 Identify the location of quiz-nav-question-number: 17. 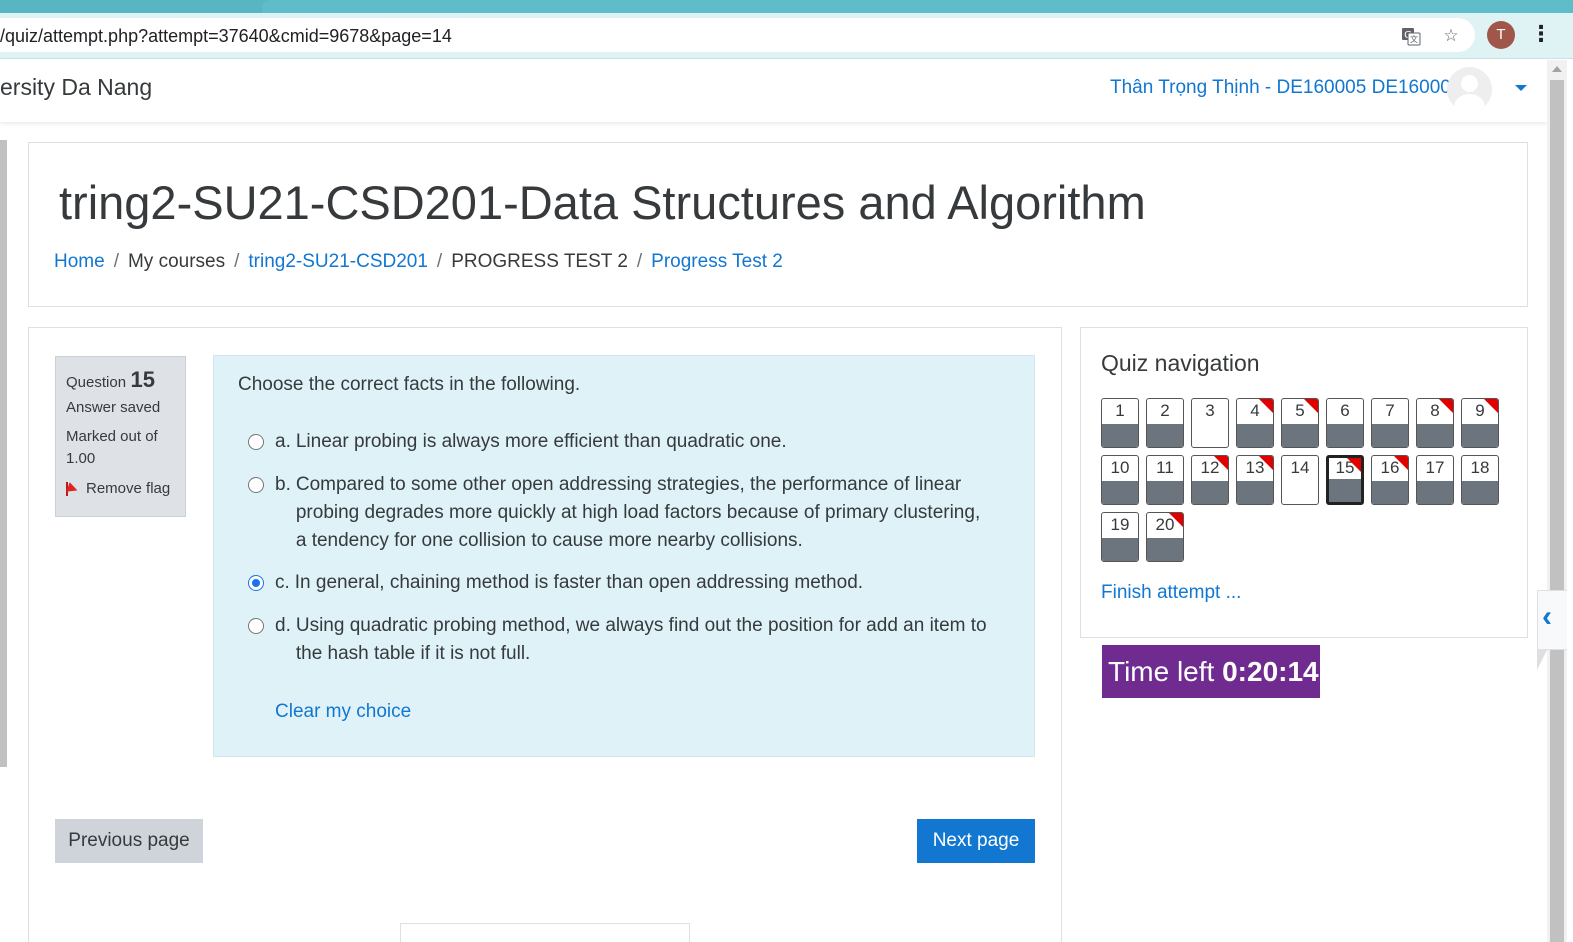
(1435, 467).